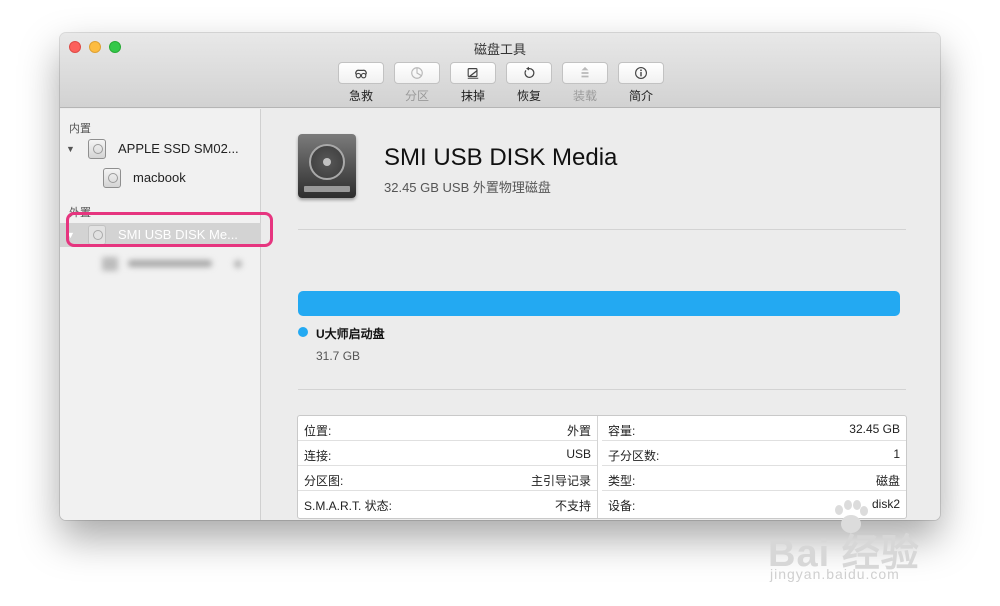 The width and height of the screenshot is (1000, 606). I want to click on first-aid-button, so click(361, 73).